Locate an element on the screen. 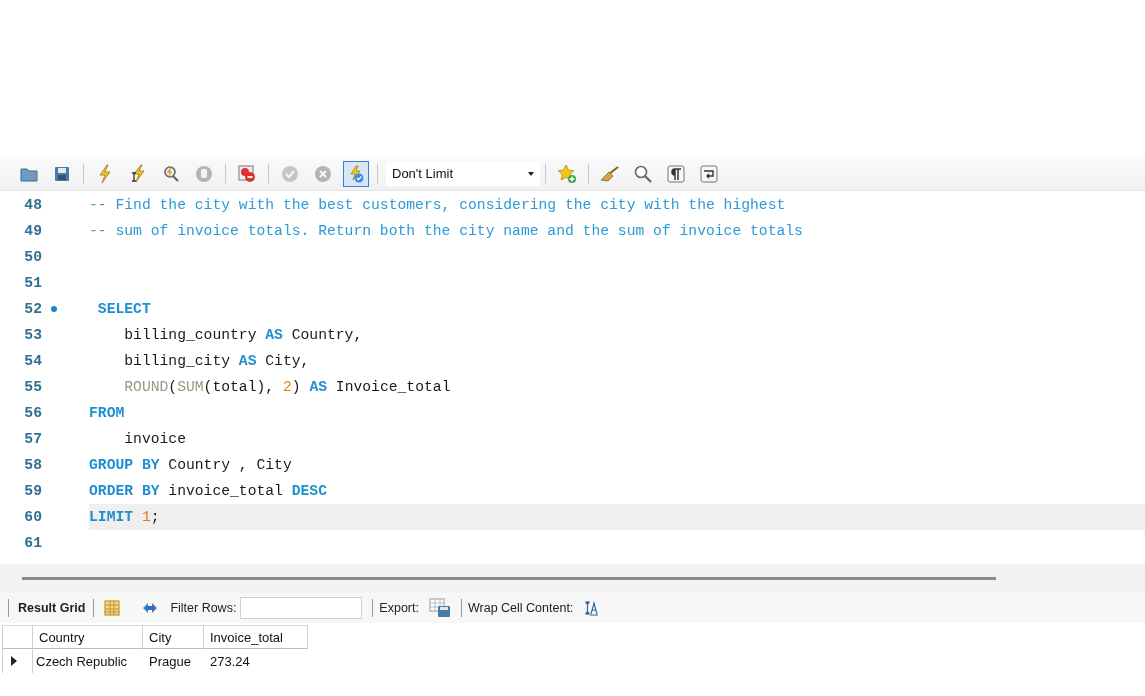  line-number: 49 is located at coordinates (32, 231).